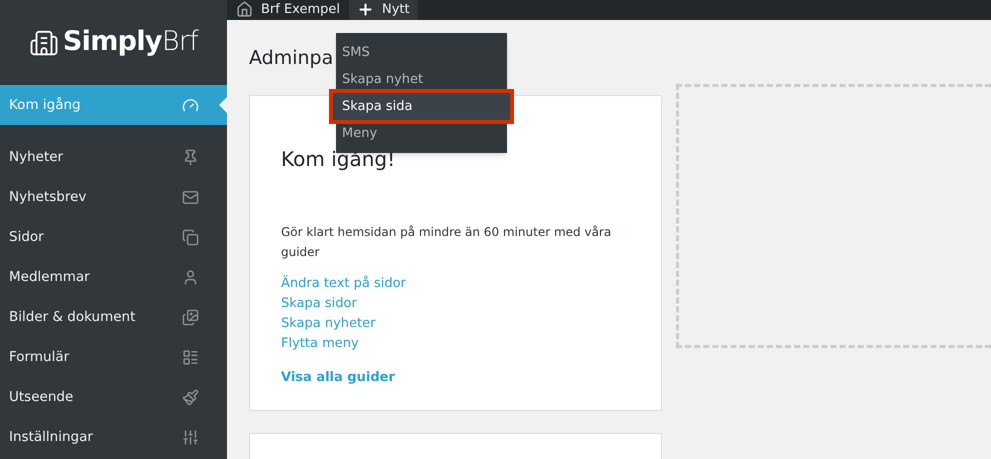  What do you see at coordinates (190, 105) in the screenshot?
I see `gauge-icon` at bounding box center [190, 105].